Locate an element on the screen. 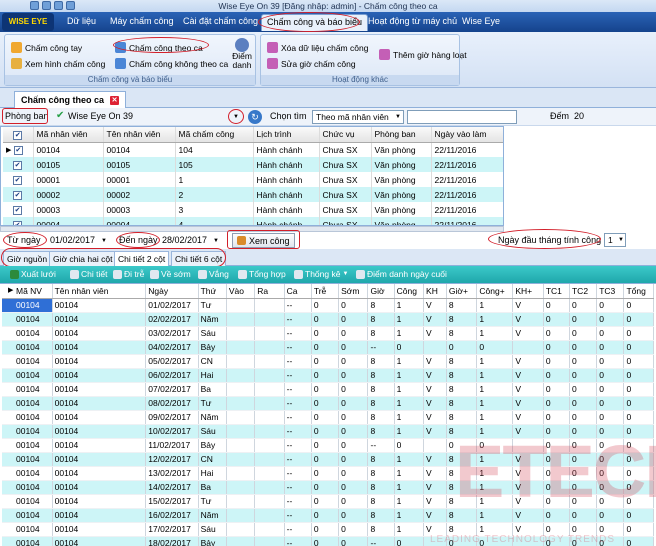 This screenshot has width=656, height=546. table-cell: Ba is located at coordinates (212, 487).